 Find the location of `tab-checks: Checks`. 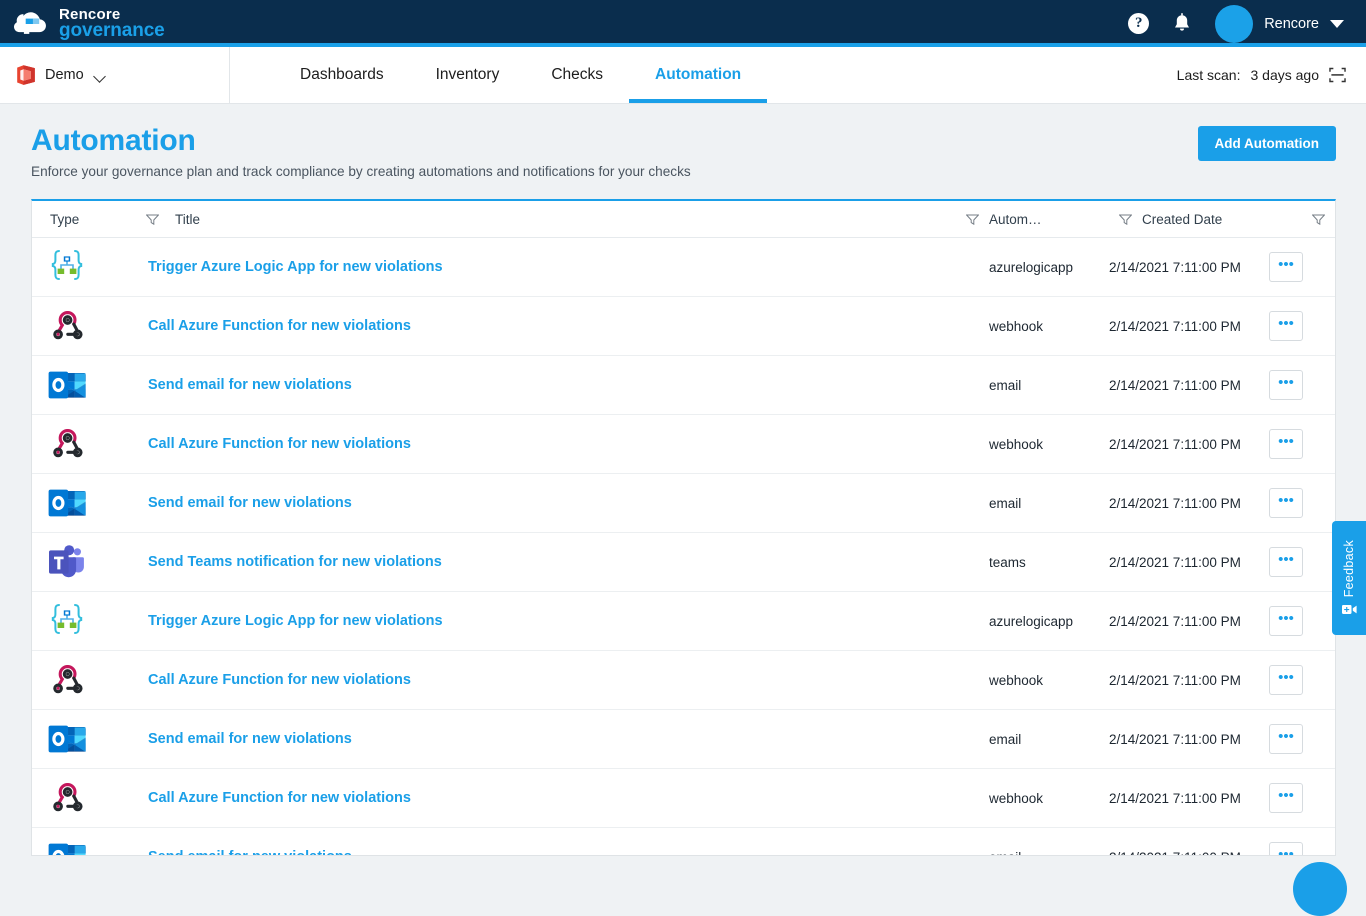

tab-checks: Checks is located at coordinates (577, 75).